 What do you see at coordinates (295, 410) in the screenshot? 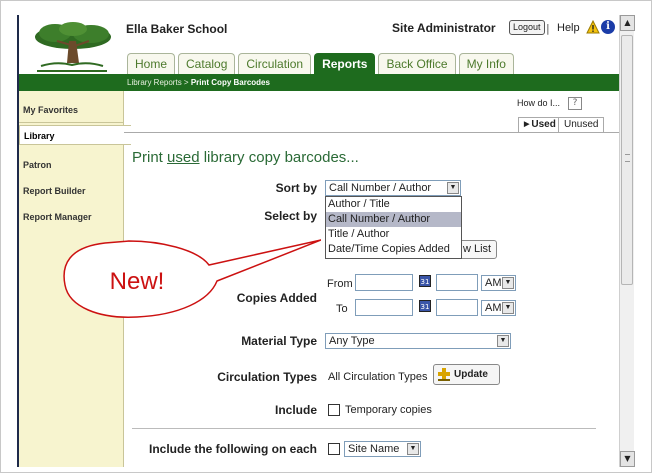
I see `include-label: Include` at bounding box center [295, 410].